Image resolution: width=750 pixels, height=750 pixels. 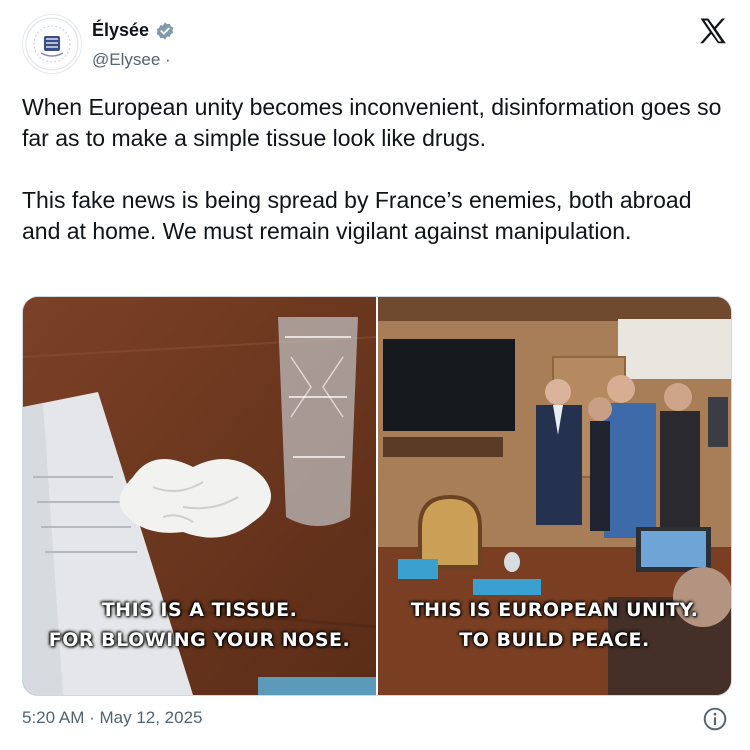 I want to click on display-name: Élysée, so click(x=120, y=30).